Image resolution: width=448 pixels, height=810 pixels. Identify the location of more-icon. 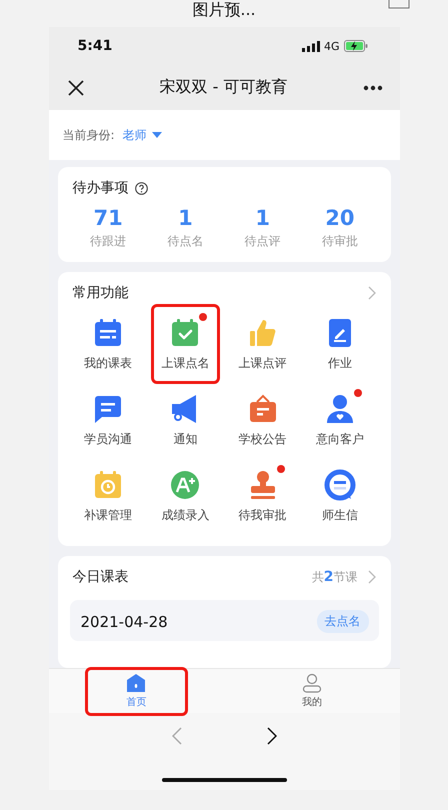
(373, 87).